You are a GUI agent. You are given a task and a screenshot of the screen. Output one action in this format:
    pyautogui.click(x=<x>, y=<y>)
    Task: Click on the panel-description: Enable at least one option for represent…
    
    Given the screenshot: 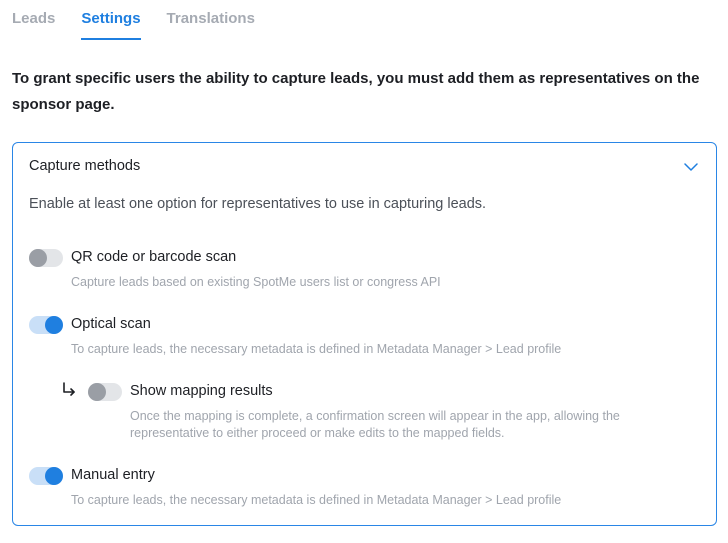 What is the action you would take?
    pyautogui.click(x=258, y=204)
    